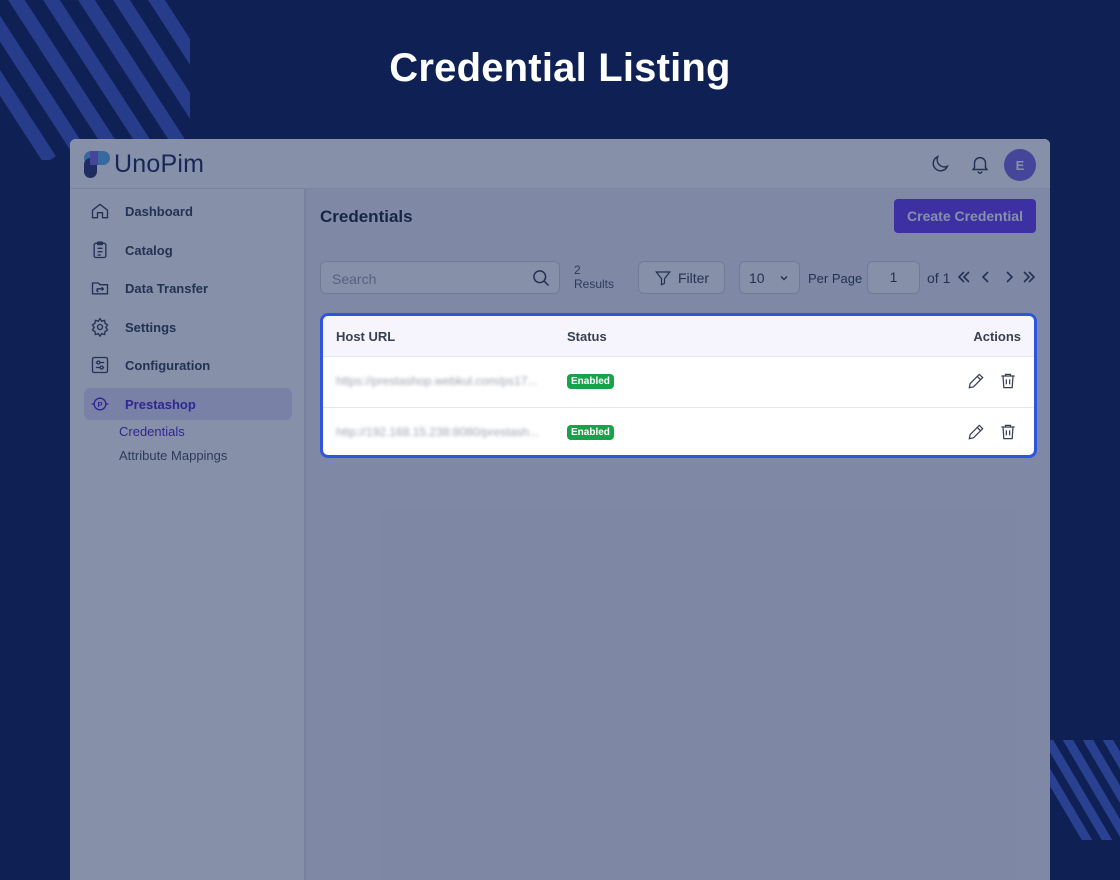 This screenshot has width=1120, height=880. What do you see at coordinates (964, 277) in the screenshot?
I see `first-page-icon` at bounding box center [964, 277].